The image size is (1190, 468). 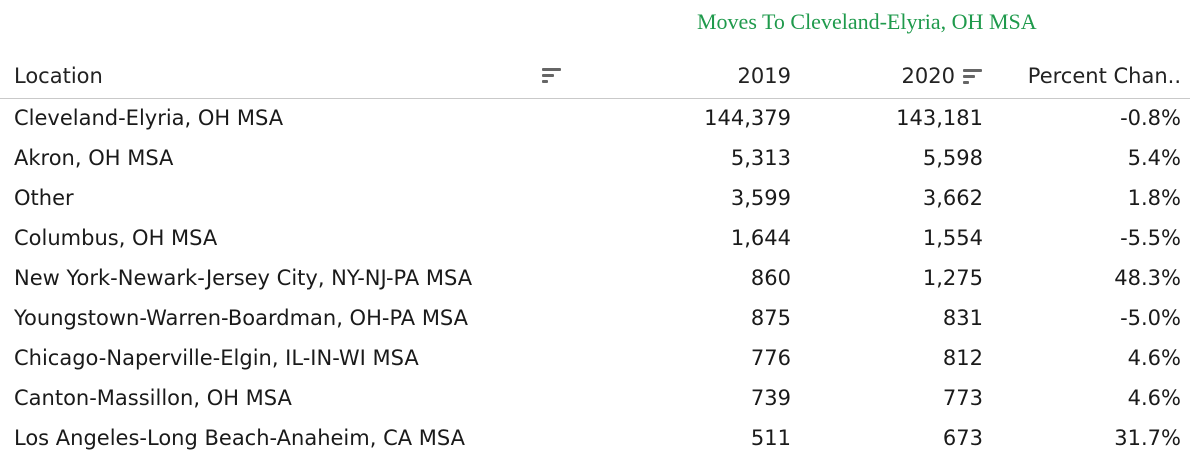 What do you see at coordinates (952, 238) in the screenshot?
I see `cell-2020: 1,554` at bounding box center [952, 238].